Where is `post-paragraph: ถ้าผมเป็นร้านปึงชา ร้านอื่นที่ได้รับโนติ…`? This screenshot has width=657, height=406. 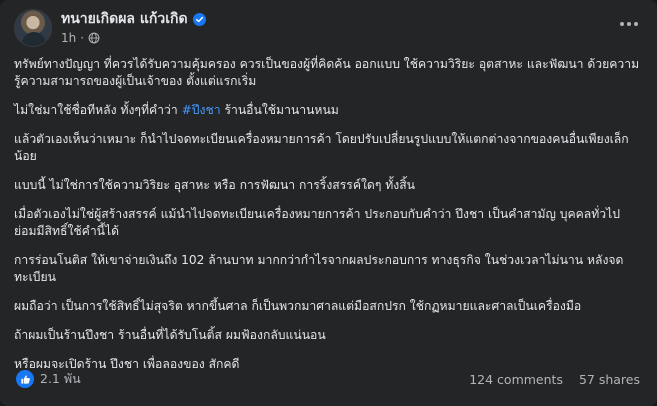
post-paragraph: ถ้าผมเป็นร้านปึงชา ร้านอื่นที่ได้รับโนติ… is located at coordinates (170, 335).